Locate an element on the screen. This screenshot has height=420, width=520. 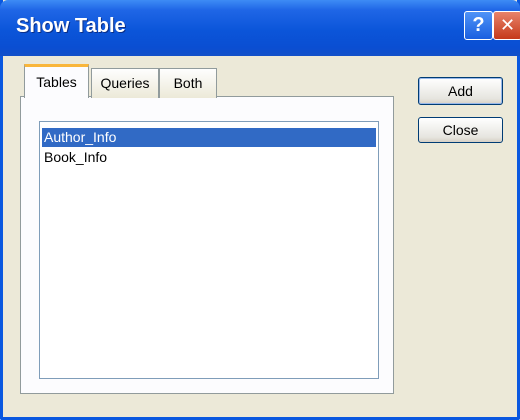
tab-tables: Tables is located at coordinates (56, 81).